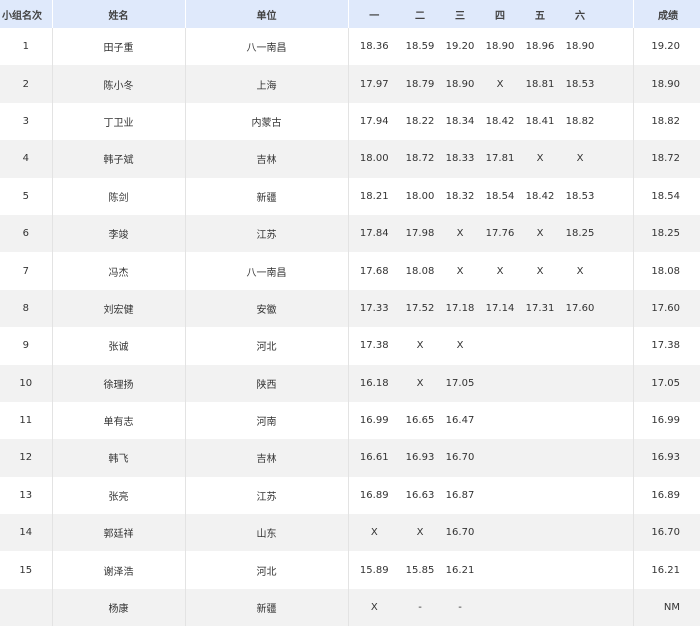 Image resolution: width=700 pixels, height=626 pixels. What do you see at coordinates (374, 47) in the screenshot?
I see `attempt-1-cell: 18.36` at bounding box center [374, 47].